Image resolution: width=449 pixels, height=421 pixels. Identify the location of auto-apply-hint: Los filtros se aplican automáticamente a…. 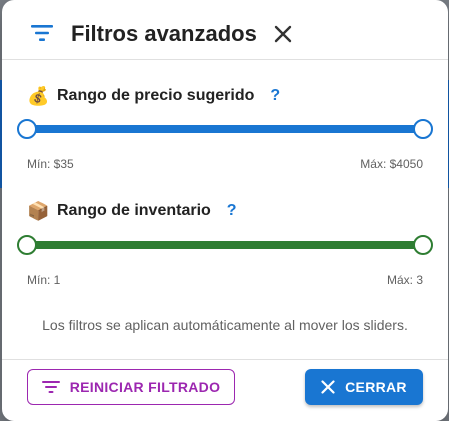
(225, 325).